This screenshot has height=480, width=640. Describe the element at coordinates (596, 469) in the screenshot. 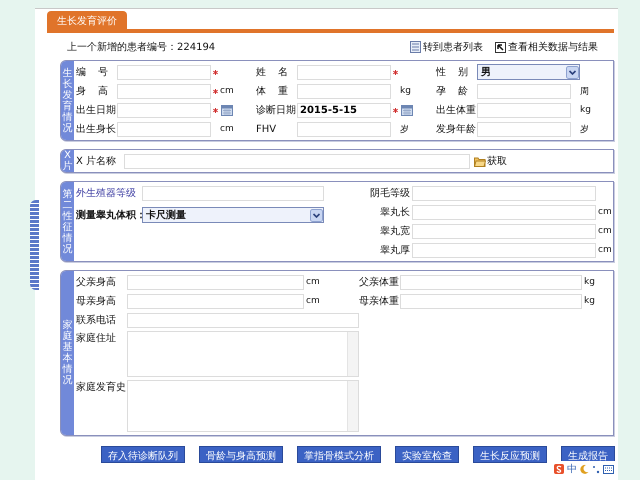

I see `punctuation-icon` at that location.